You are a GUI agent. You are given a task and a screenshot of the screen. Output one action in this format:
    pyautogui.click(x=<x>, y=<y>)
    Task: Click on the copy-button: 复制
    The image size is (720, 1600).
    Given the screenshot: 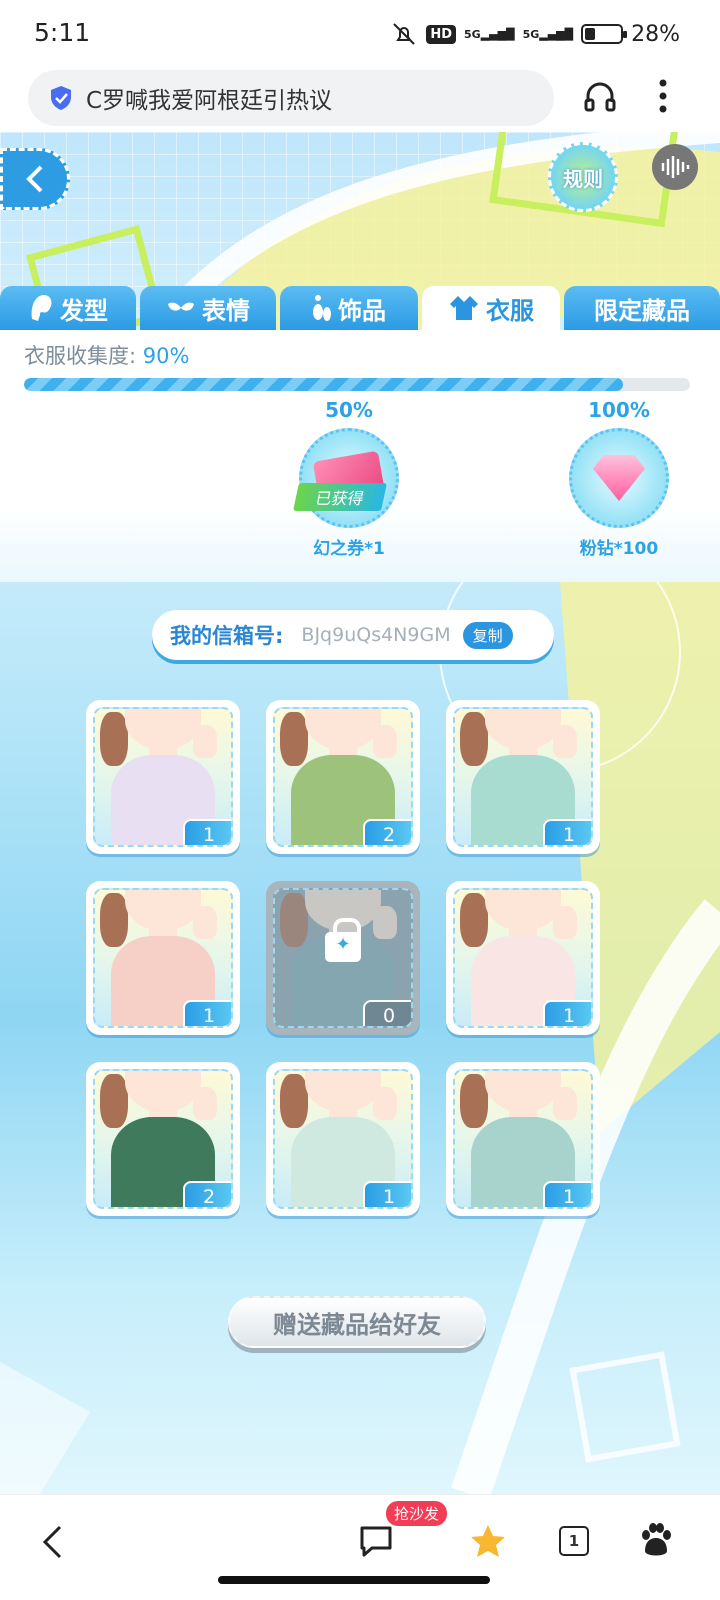 What is the action you would take?
    pyautogui.click(x=487, y=635)
    